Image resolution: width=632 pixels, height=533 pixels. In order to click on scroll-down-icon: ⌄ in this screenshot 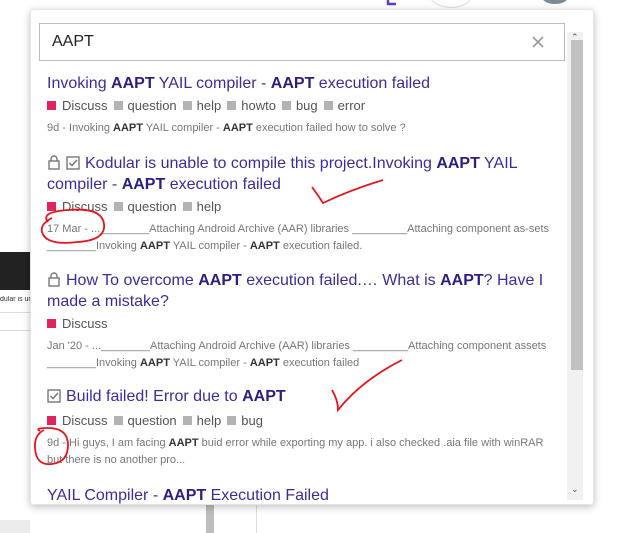, I will do `click(575, 489)`.